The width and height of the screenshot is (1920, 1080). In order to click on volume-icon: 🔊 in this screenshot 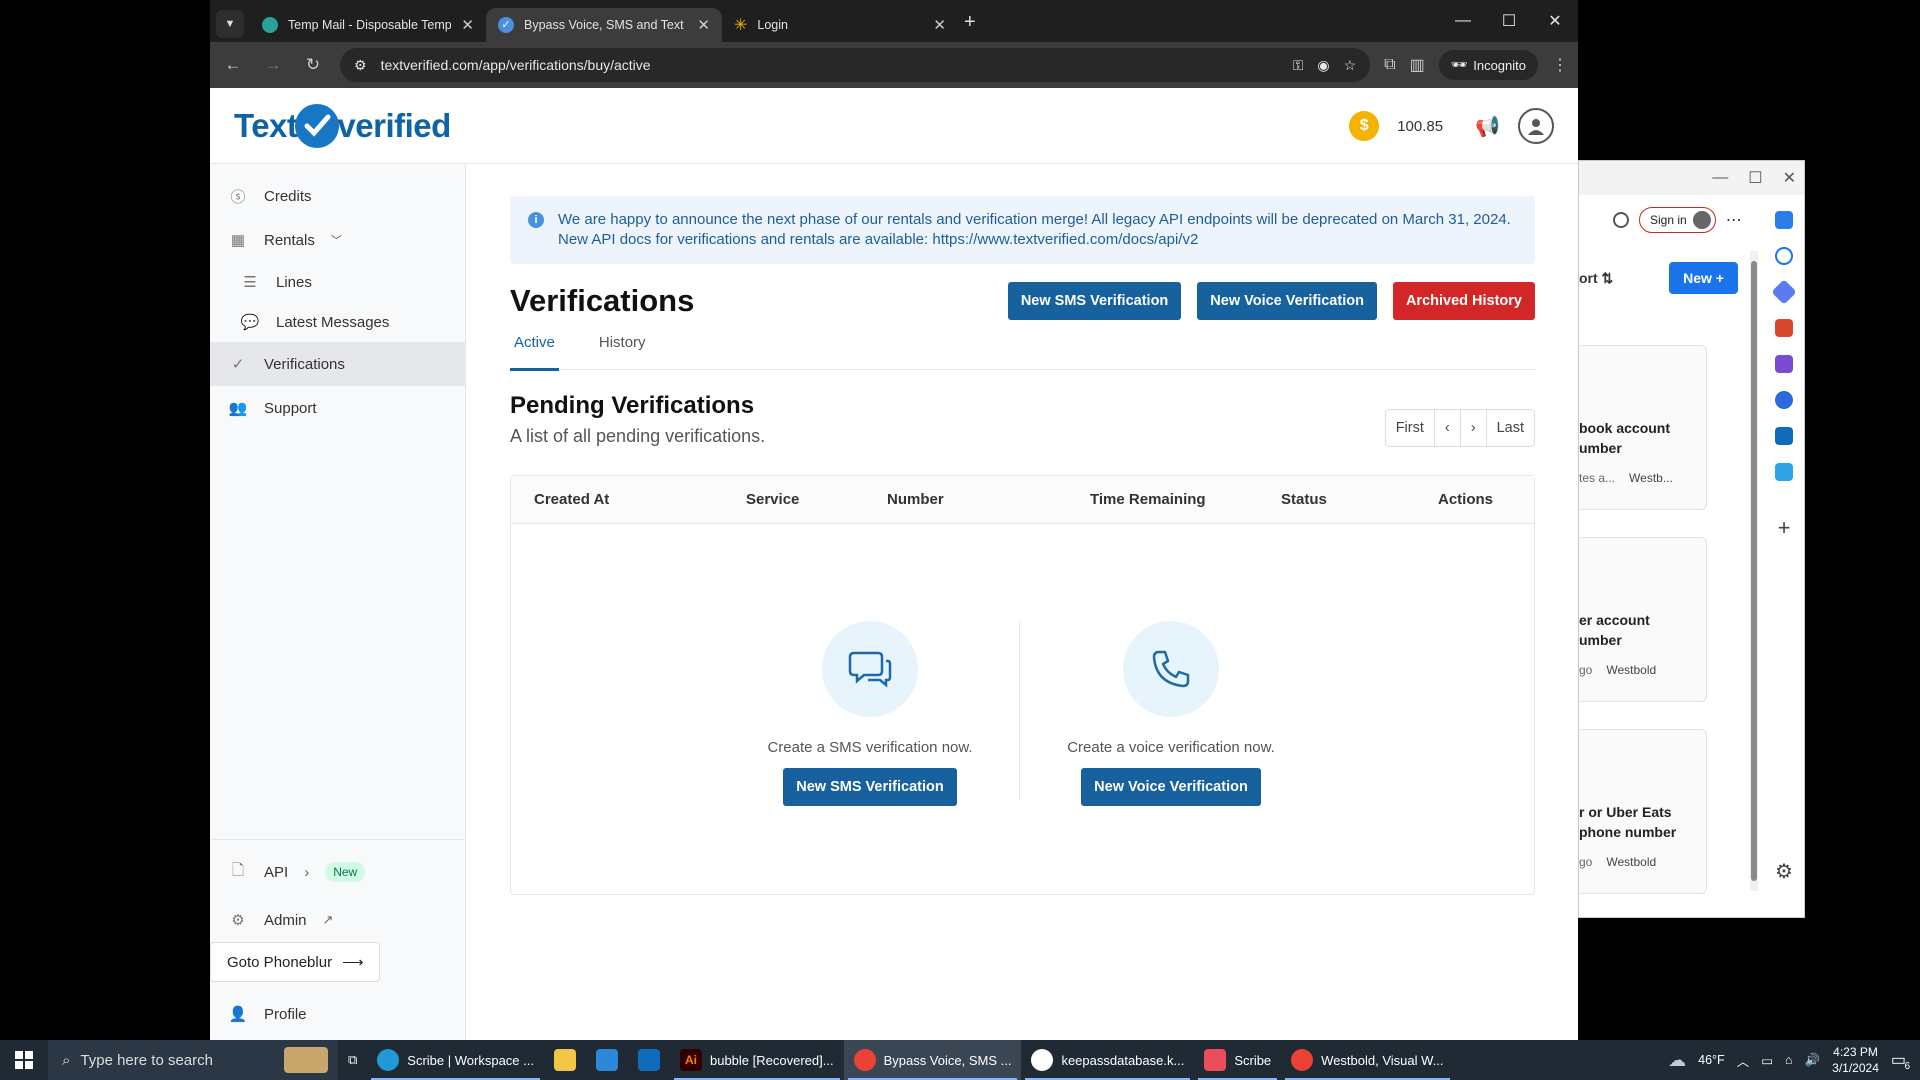, I will do `click(1813, 1060)`.